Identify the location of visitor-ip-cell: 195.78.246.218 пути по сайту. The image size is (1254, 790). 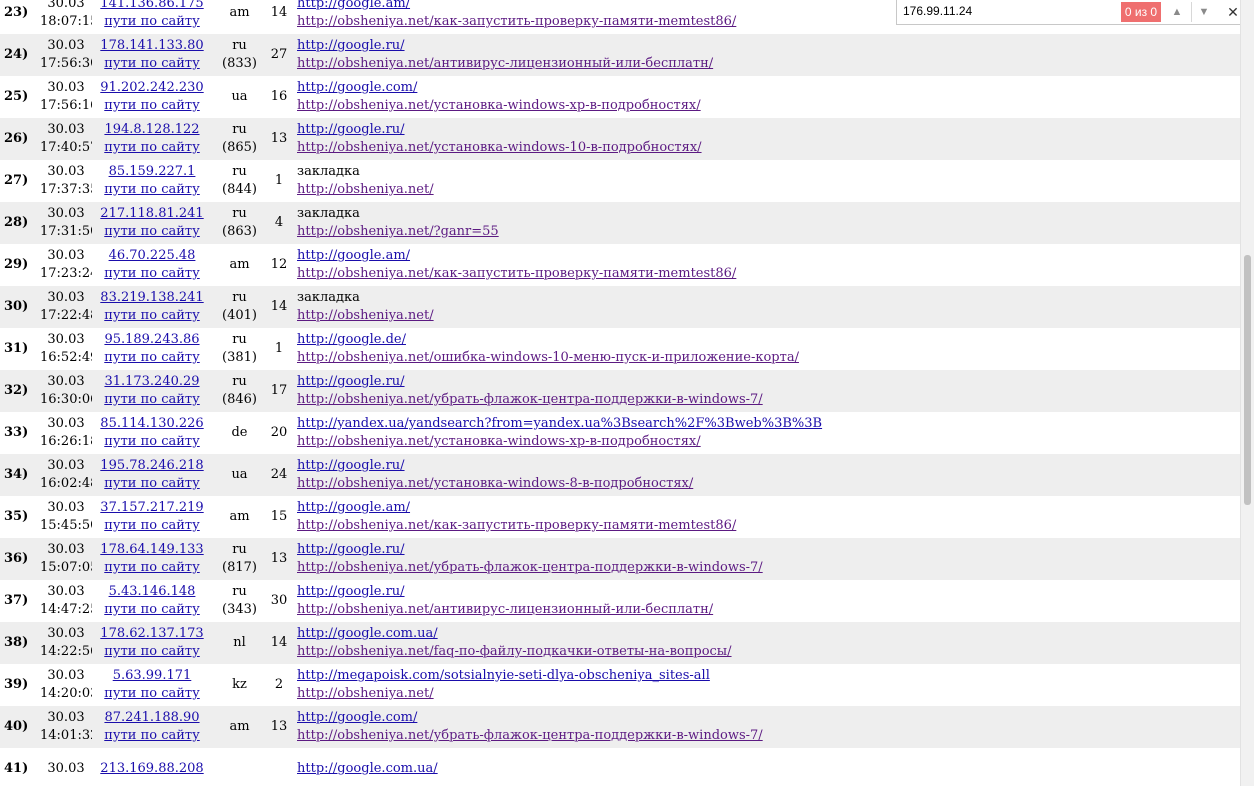
(152, 475).